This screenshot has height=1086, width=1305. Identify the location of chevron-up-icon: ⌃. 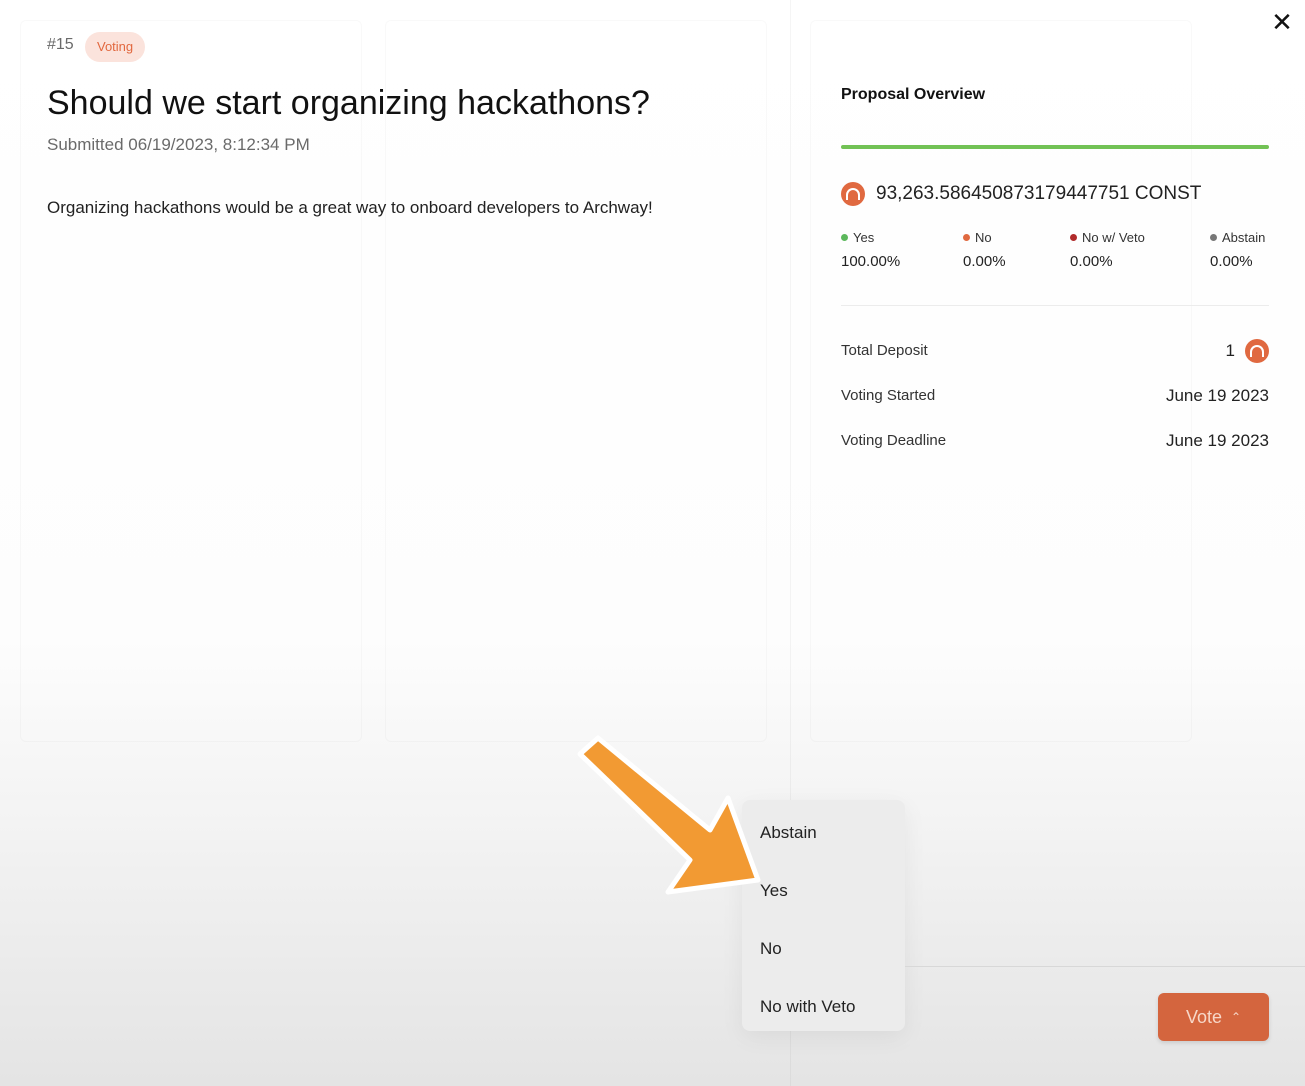
(1236, 1017).